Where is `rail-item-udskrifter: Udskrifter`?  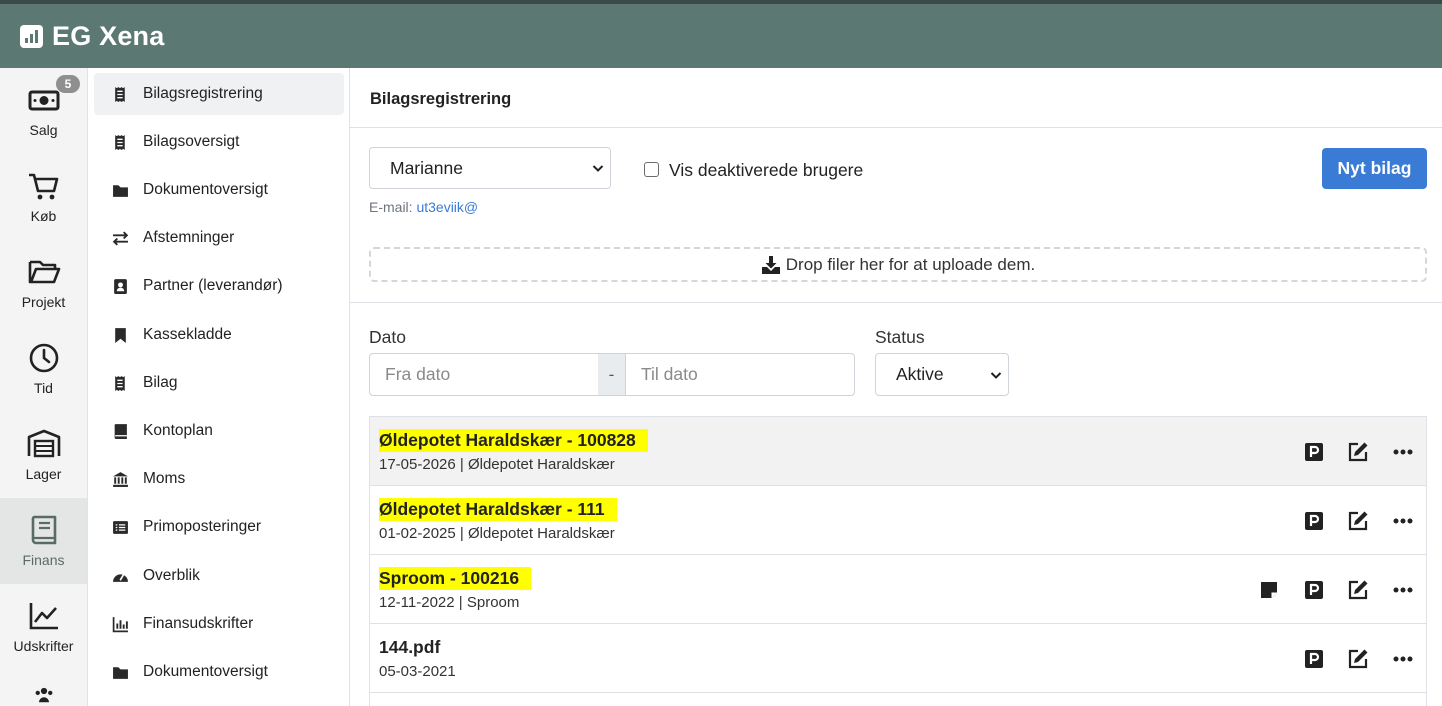
rail-item-udskrifter: Udskrifter is located at coordinates (43, 627).